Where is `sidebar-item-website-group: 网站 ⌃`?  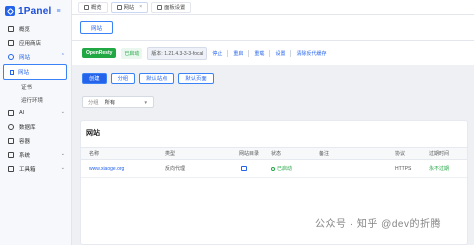 sidebar-item-website-group: 网站 ⌃ is located at coordinates (35, 57).